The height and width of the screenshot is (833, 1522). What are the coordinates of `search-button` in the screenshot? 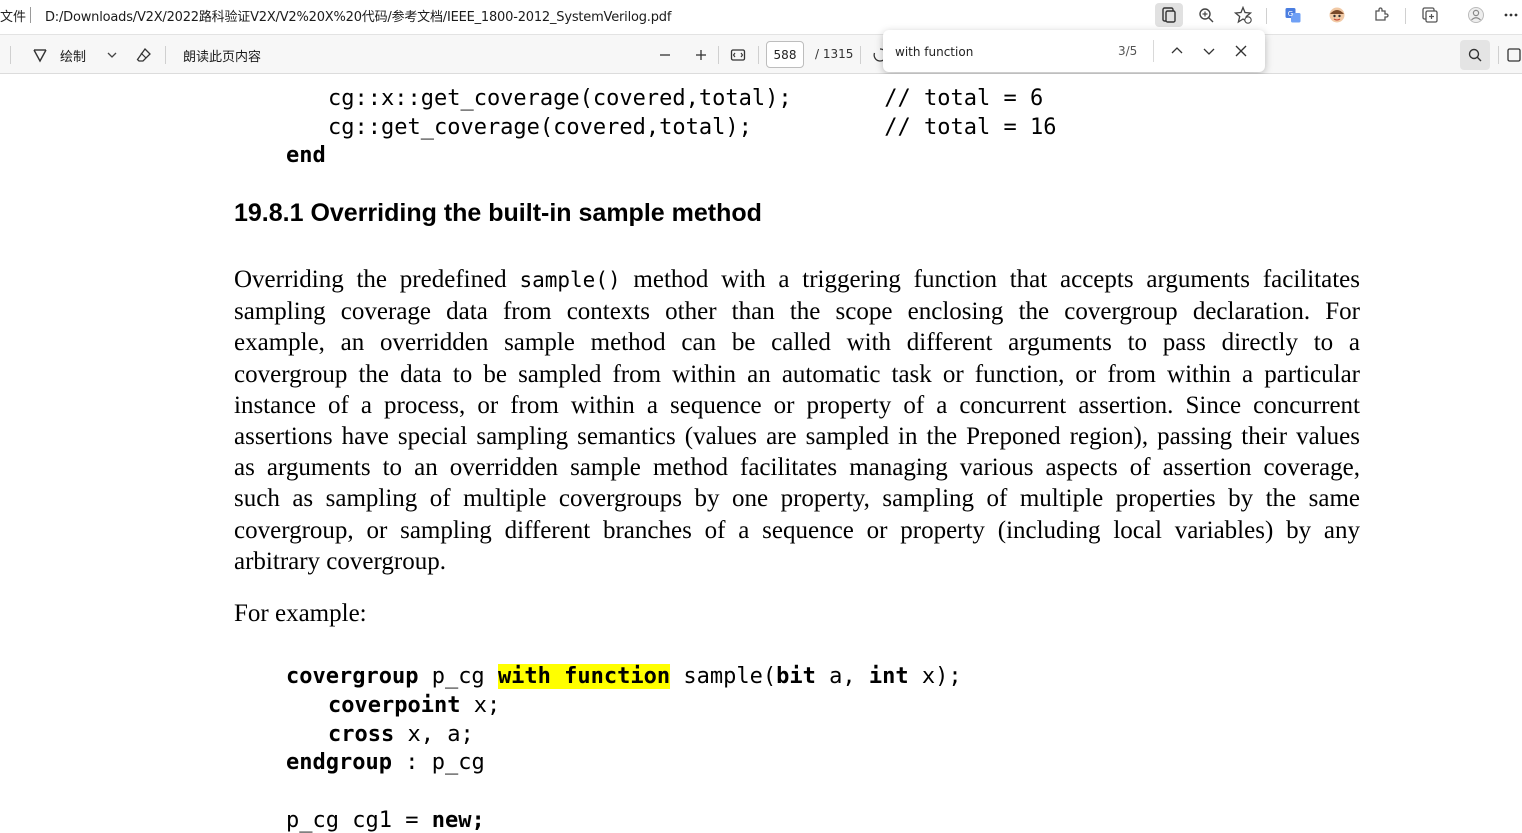 It's located at (1475, 55).